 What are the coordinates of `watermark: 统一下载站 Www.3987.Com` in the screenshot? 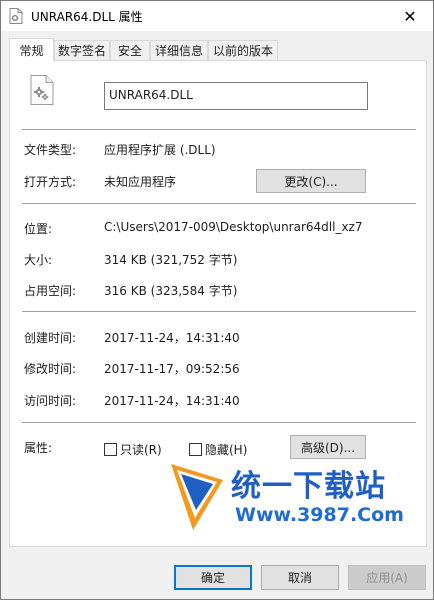 It's located at (294, 496).